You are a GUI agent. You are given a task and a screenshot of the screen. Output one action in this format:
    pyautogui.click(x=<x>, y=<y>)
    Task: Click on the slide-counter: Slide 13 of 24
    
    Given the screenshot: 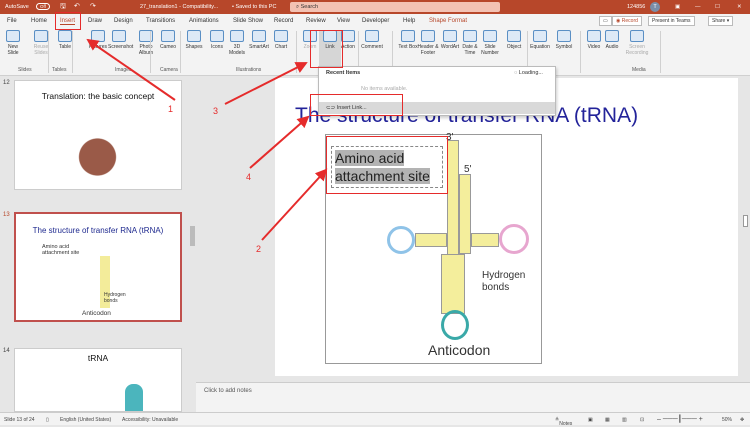 What is the action you would take?
    pyautogui.click(x=19, y=420)
    